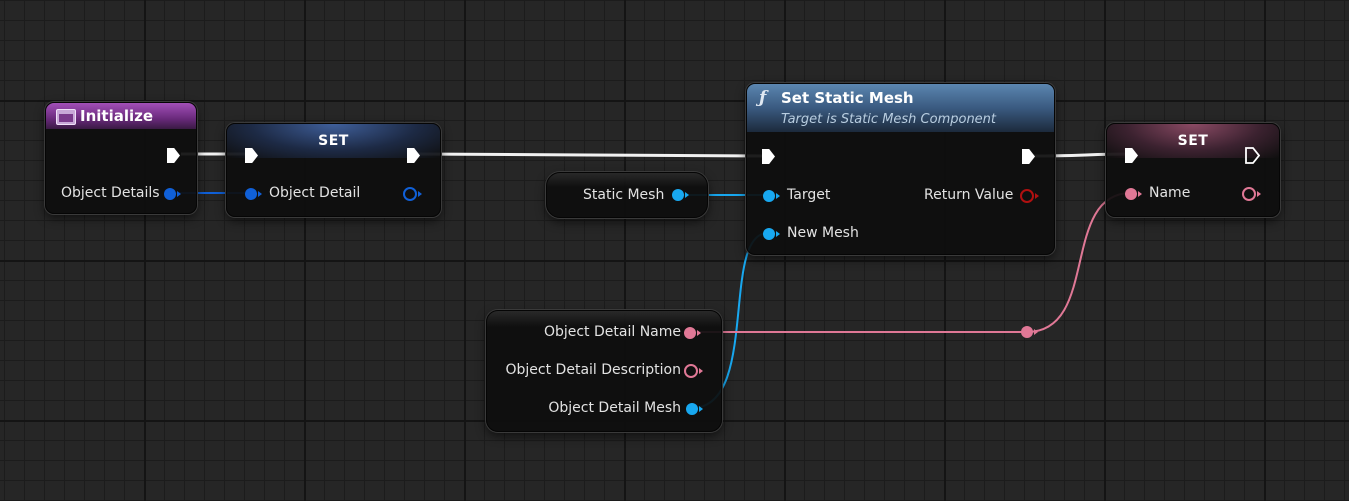 This screenshot has height=501, width=1349. I want to click on object-detail-out-pin-arrow-icon, so click(420, 194).